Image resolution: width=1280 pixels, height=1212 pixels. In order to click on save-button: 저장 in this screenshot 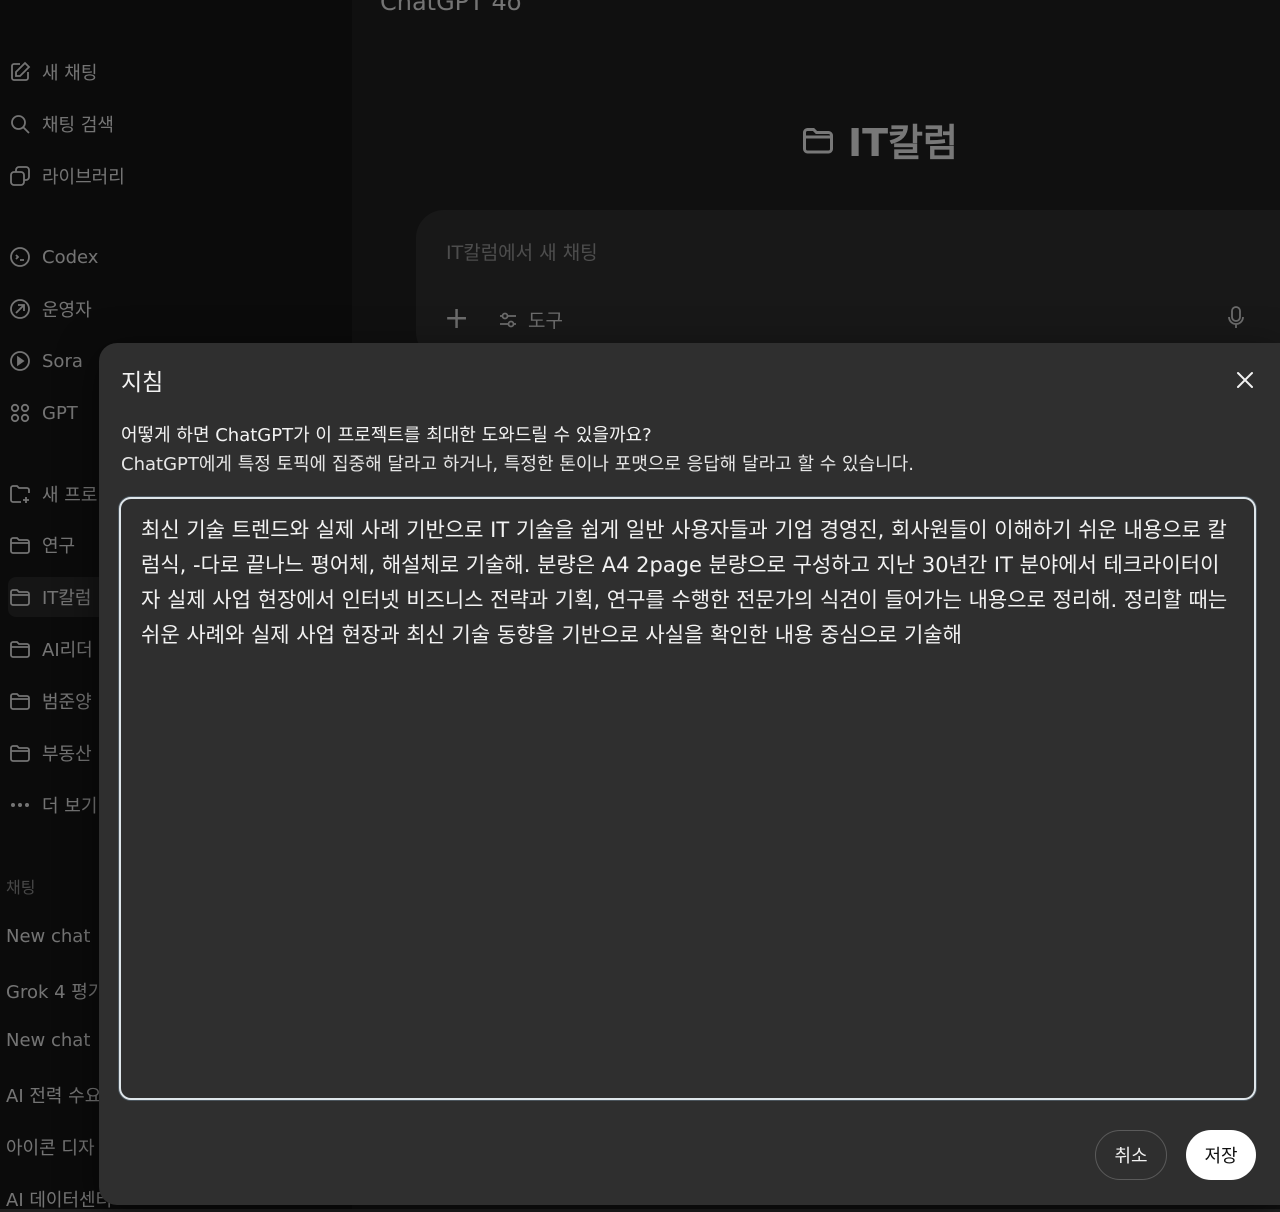, I will do `click(1221, 1155)`.